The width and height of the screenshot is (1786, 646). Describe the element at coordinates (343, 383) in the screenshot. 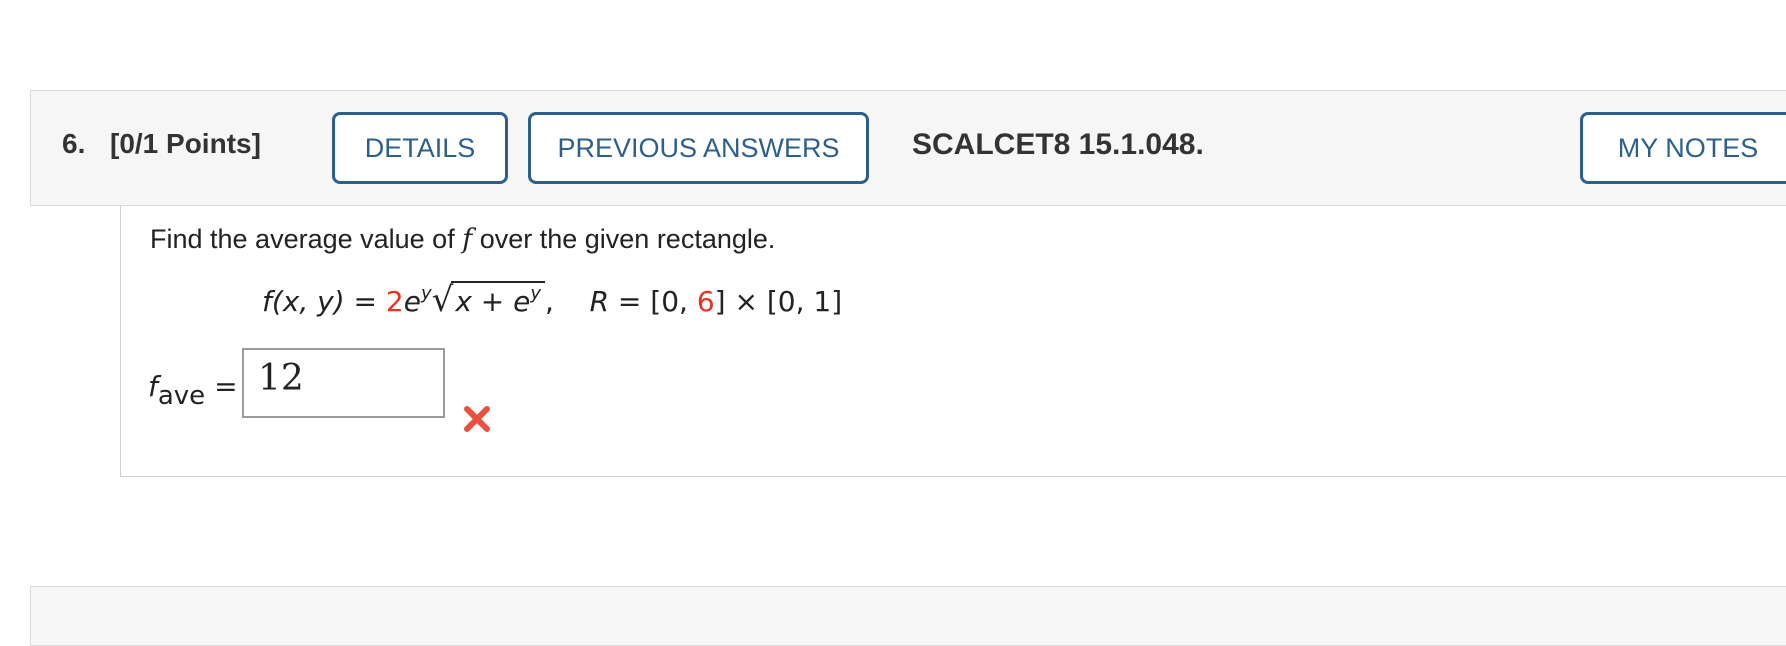

I see `answer-input: 12` at that location.